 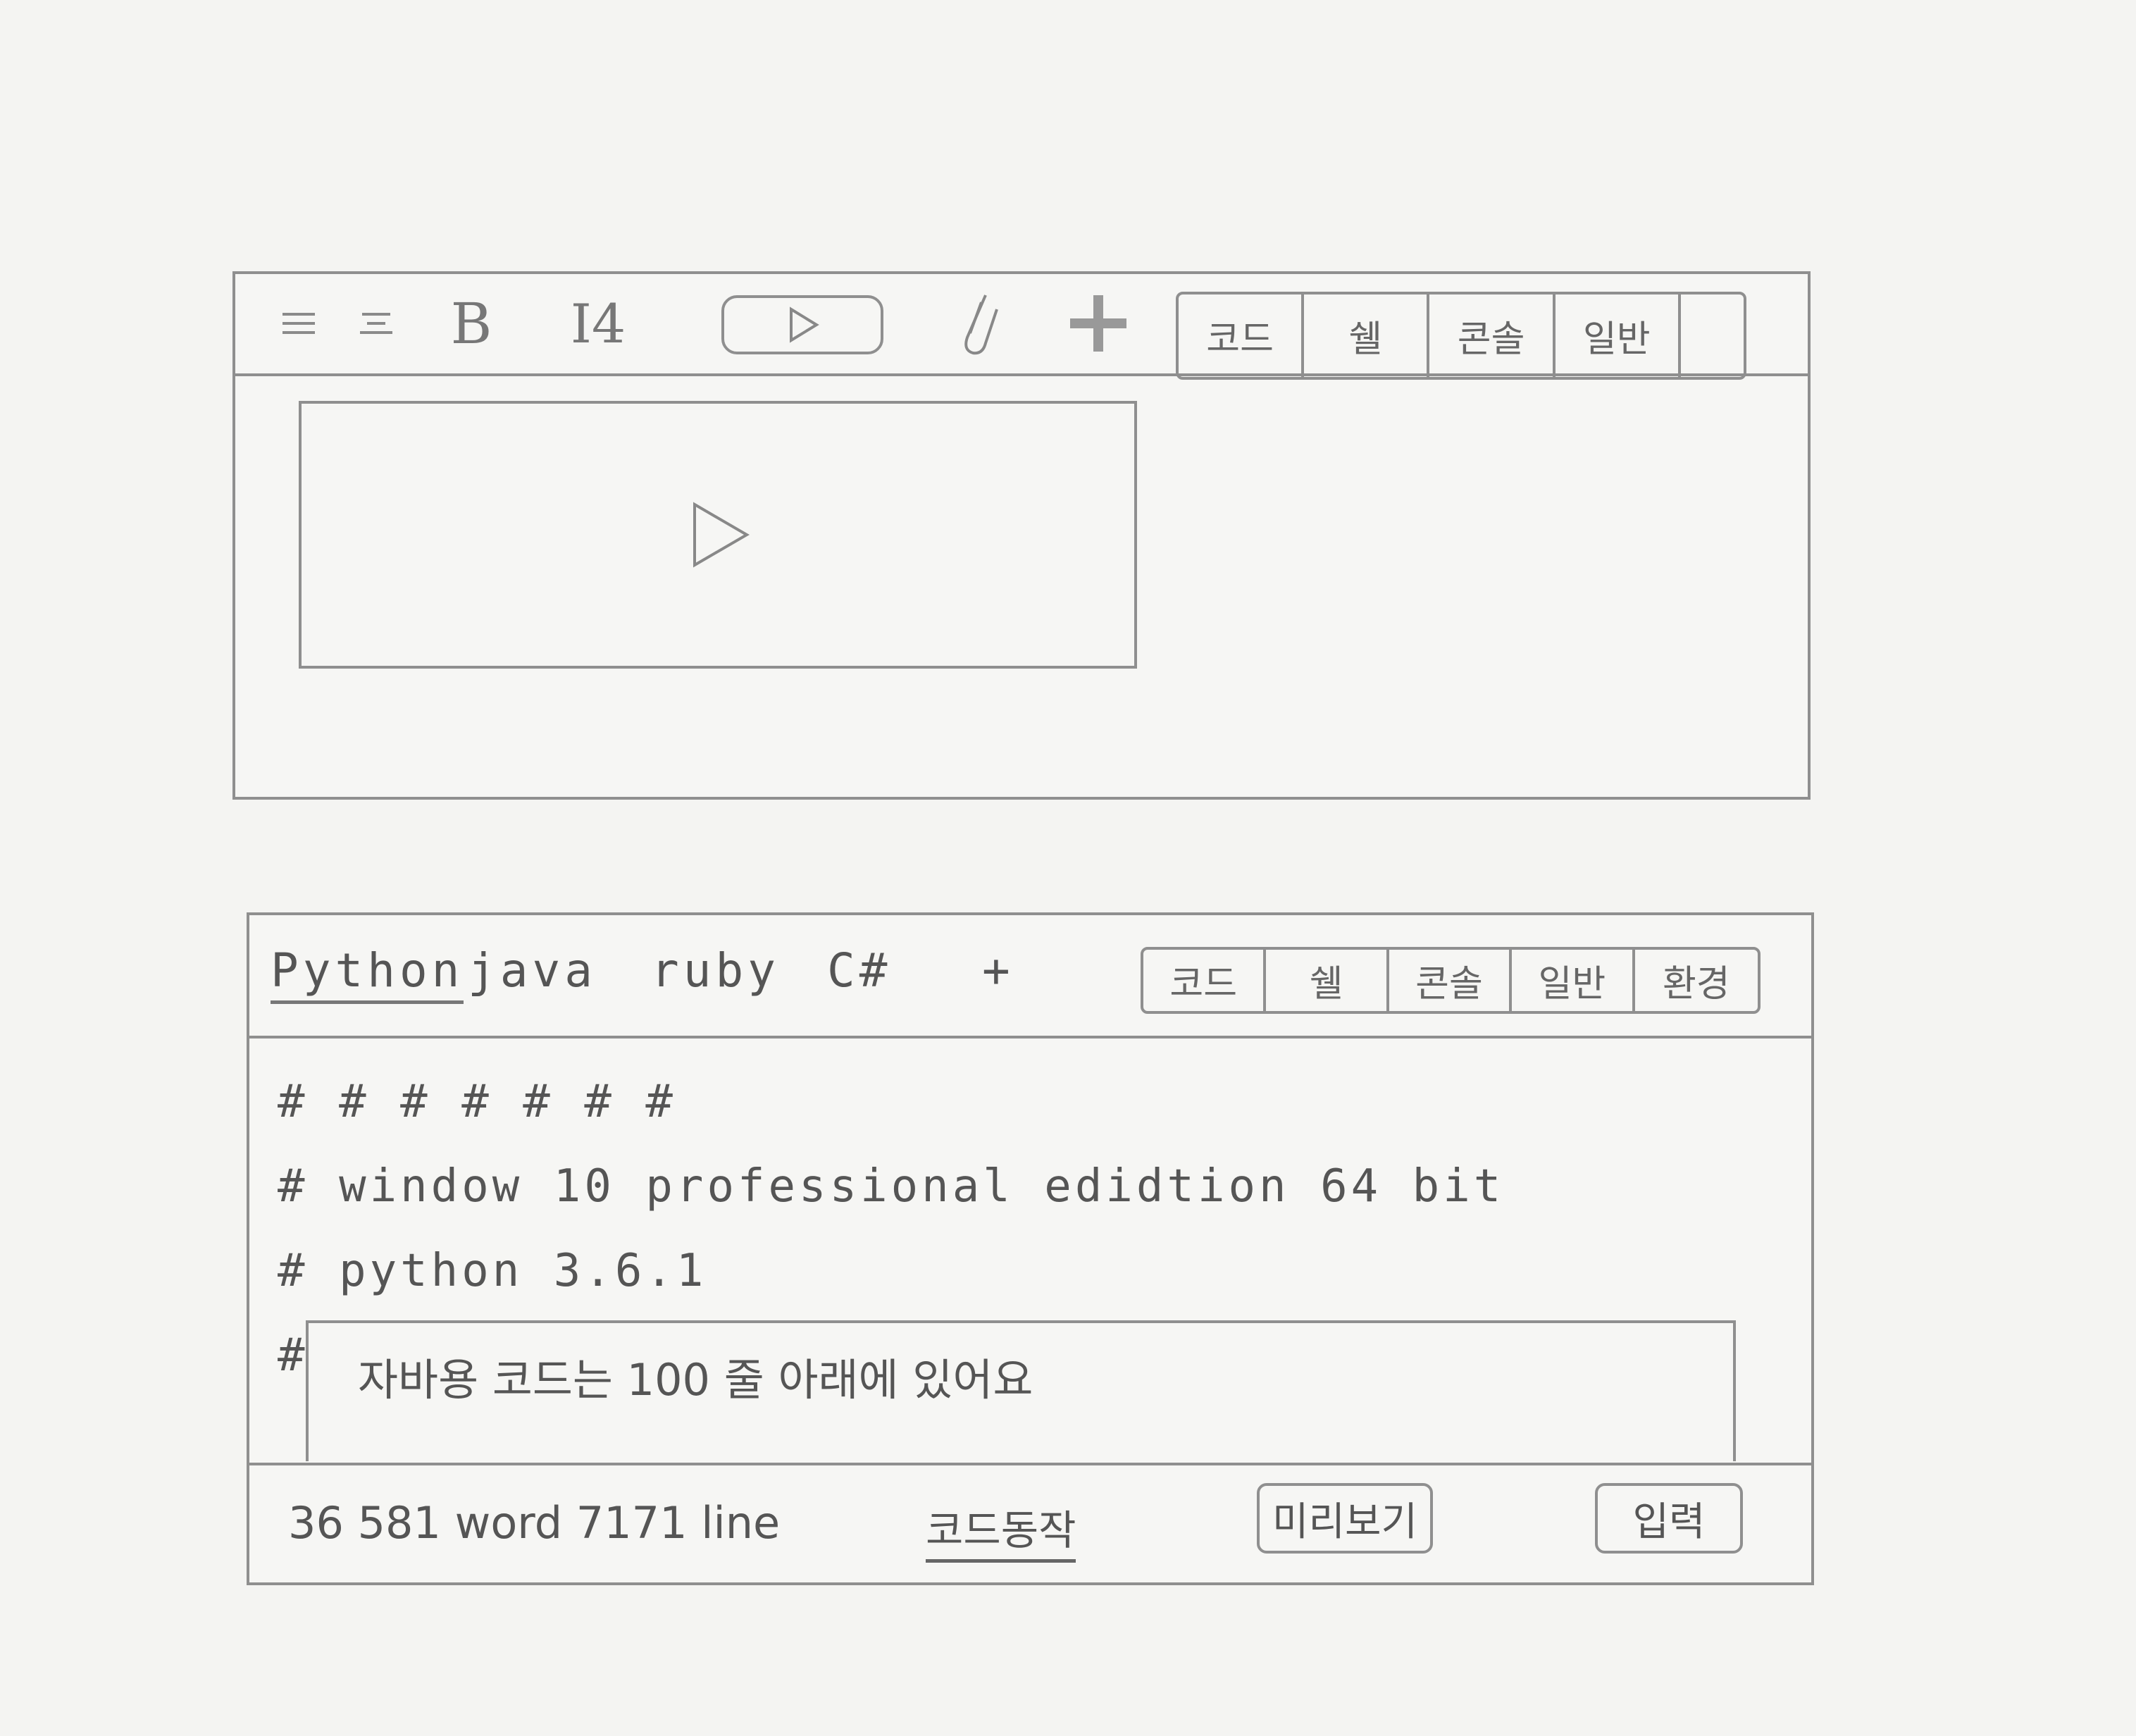 I want to click on add-icon, so click(x=1098, y=324).